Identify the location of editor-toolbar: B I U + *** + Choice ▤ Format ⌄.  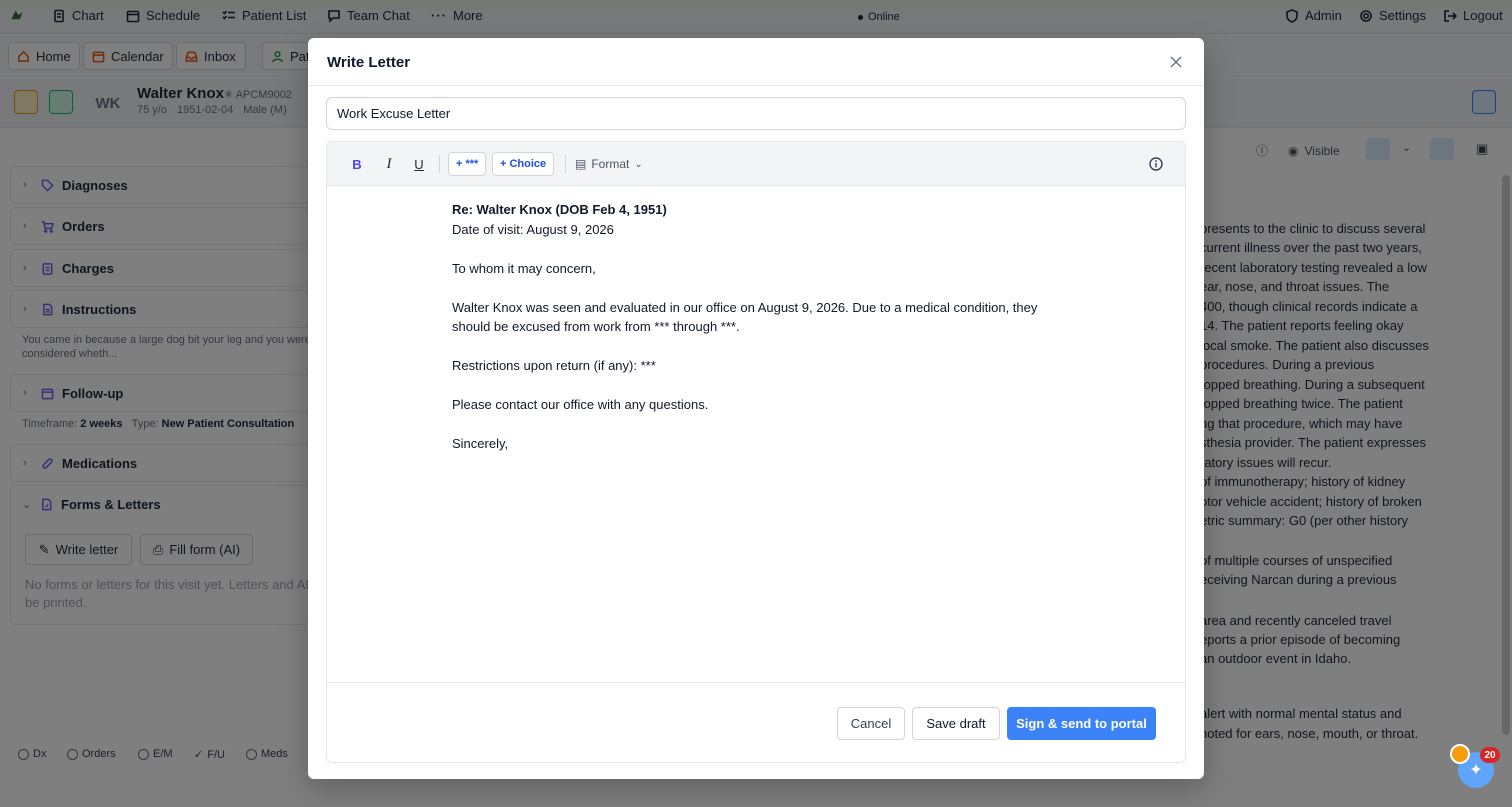
(756, 164).